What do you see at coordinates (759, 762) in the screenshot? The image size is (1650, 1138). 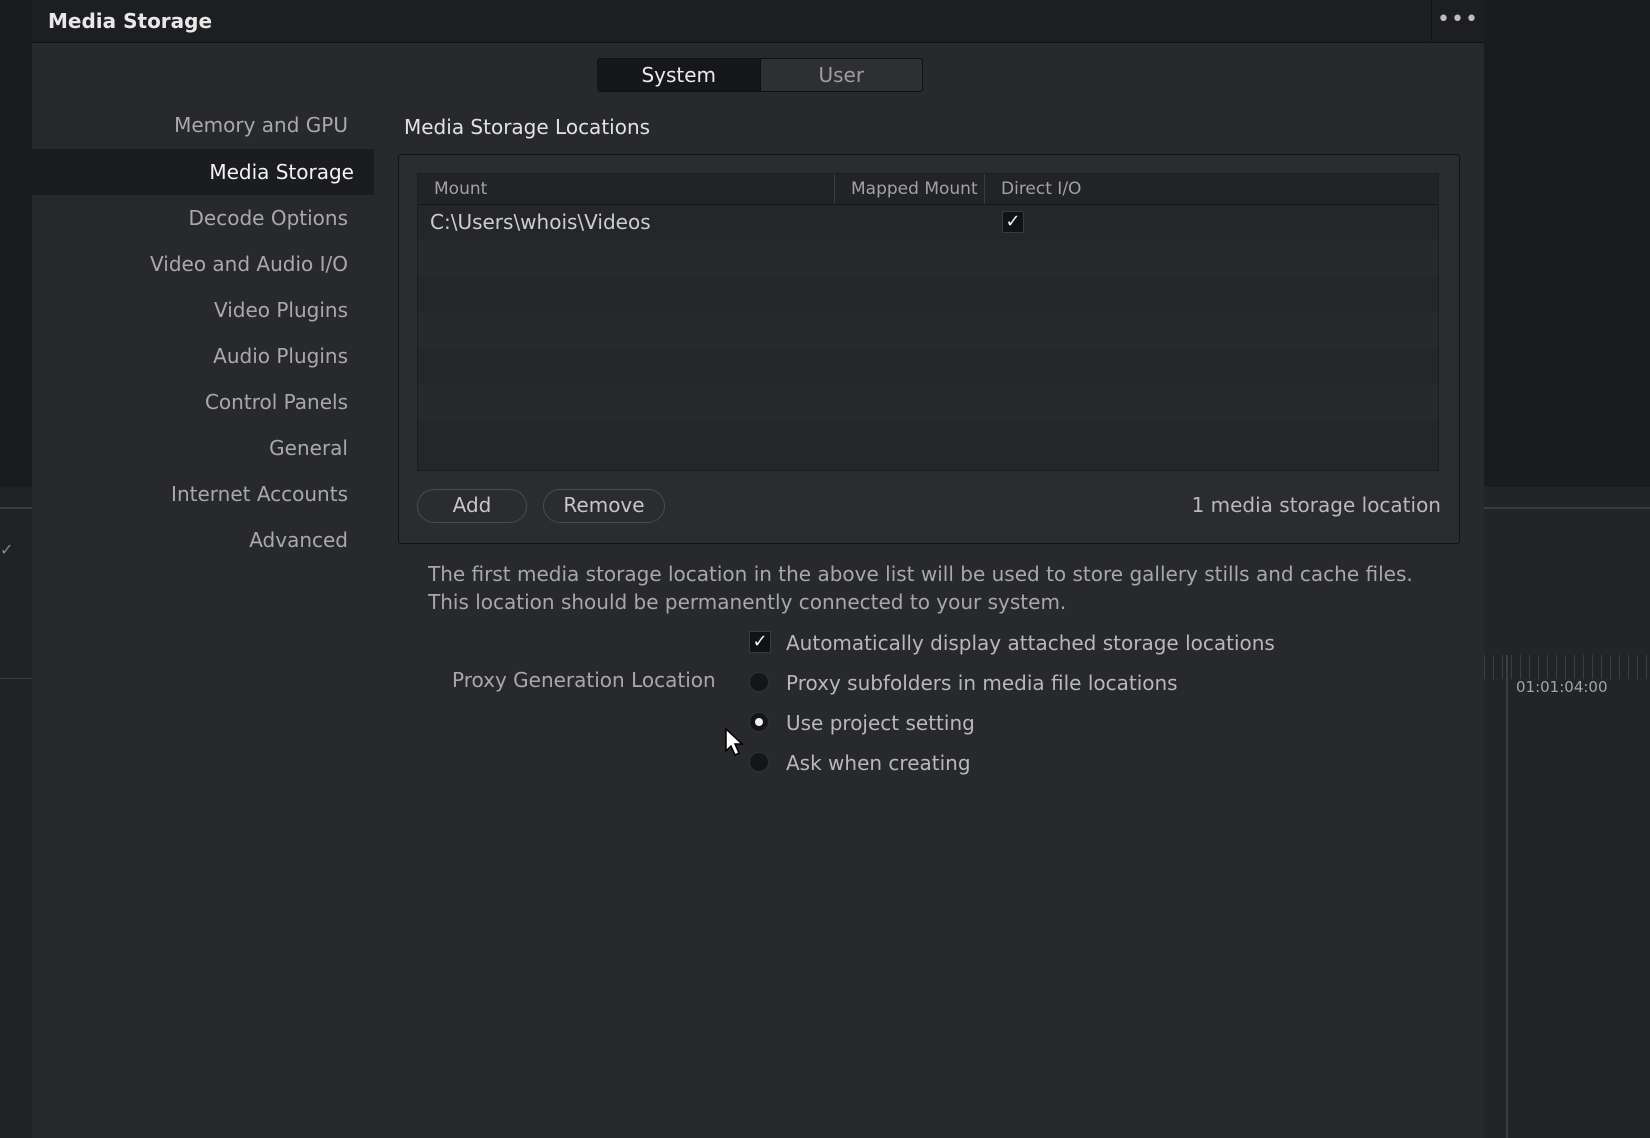 I see `radio-ask-when-creating` at bounding box center [759, 762].